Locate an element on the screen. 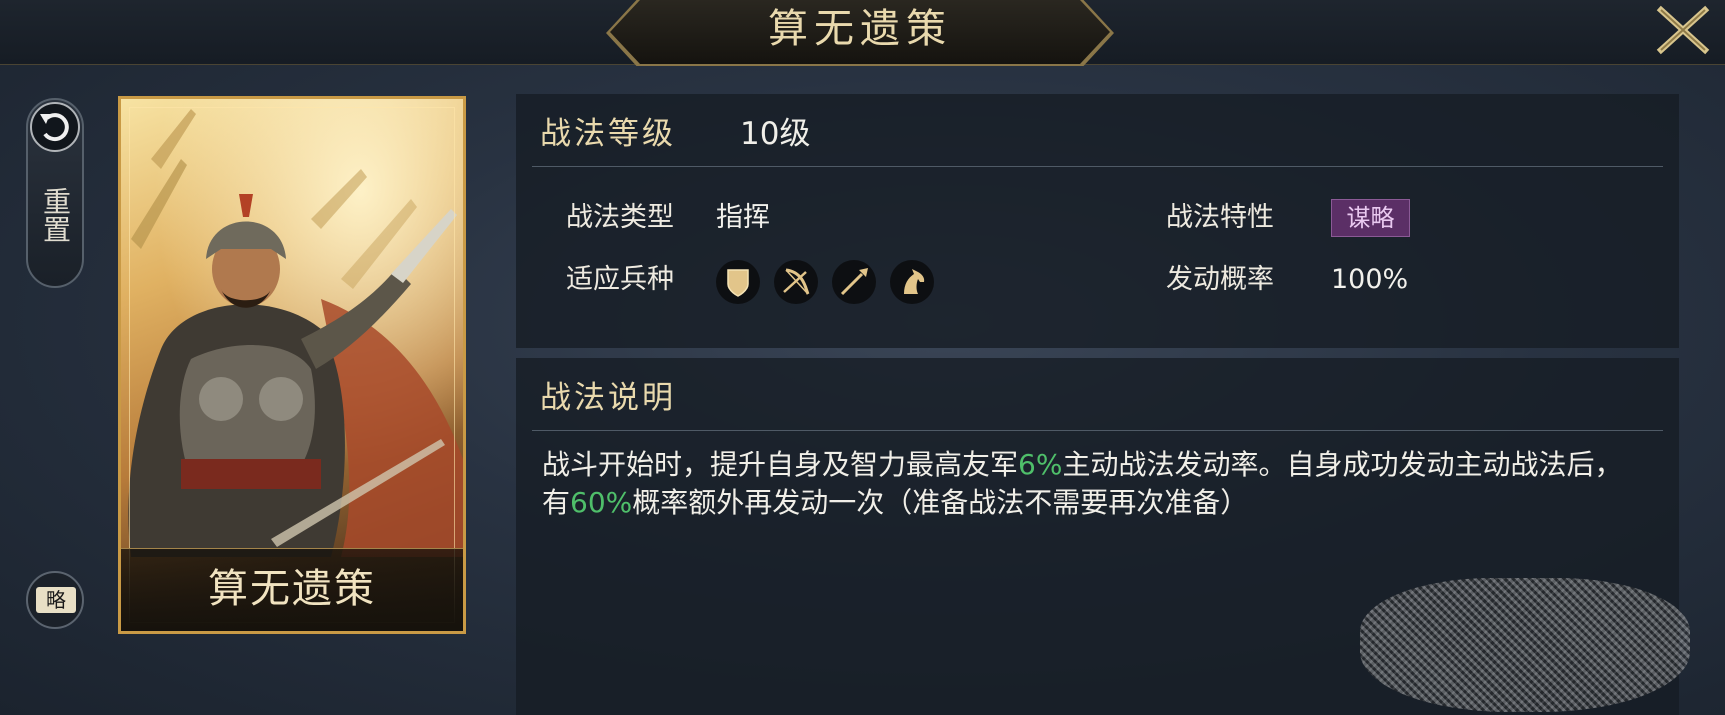 The height and width of the screenshot is (715, 1725). type-label: 战法类型 is located at coordinates (620, 217).